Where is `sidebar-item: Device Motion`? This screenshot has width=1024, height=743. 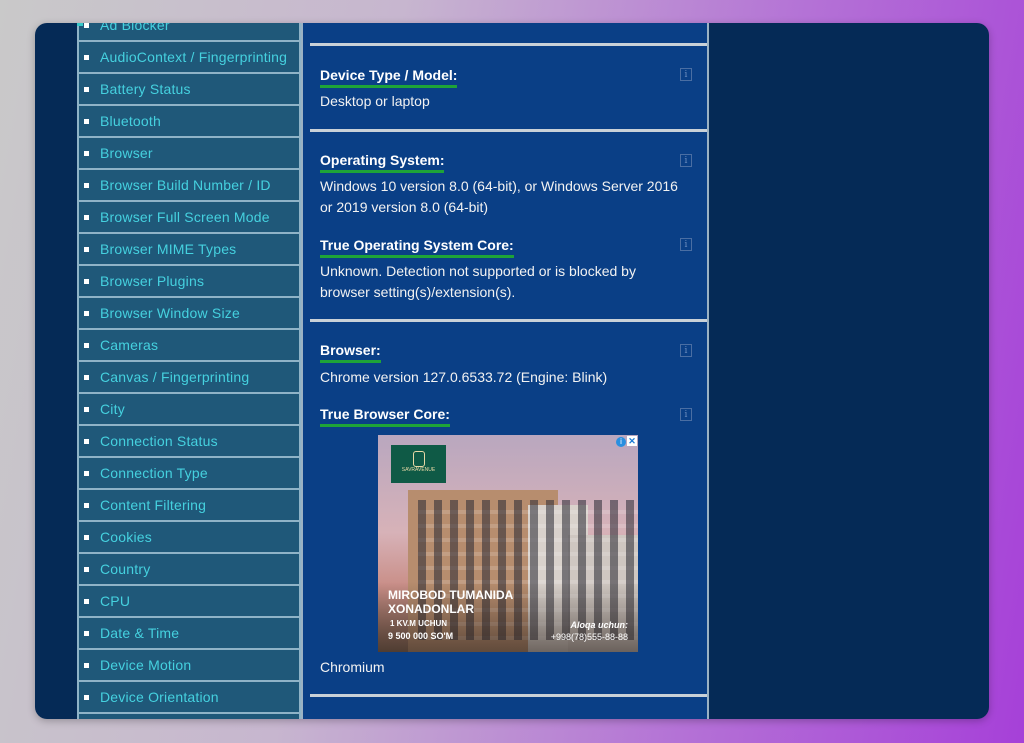 sidebar-item: Device Motion is located at coordinates (189, 666).